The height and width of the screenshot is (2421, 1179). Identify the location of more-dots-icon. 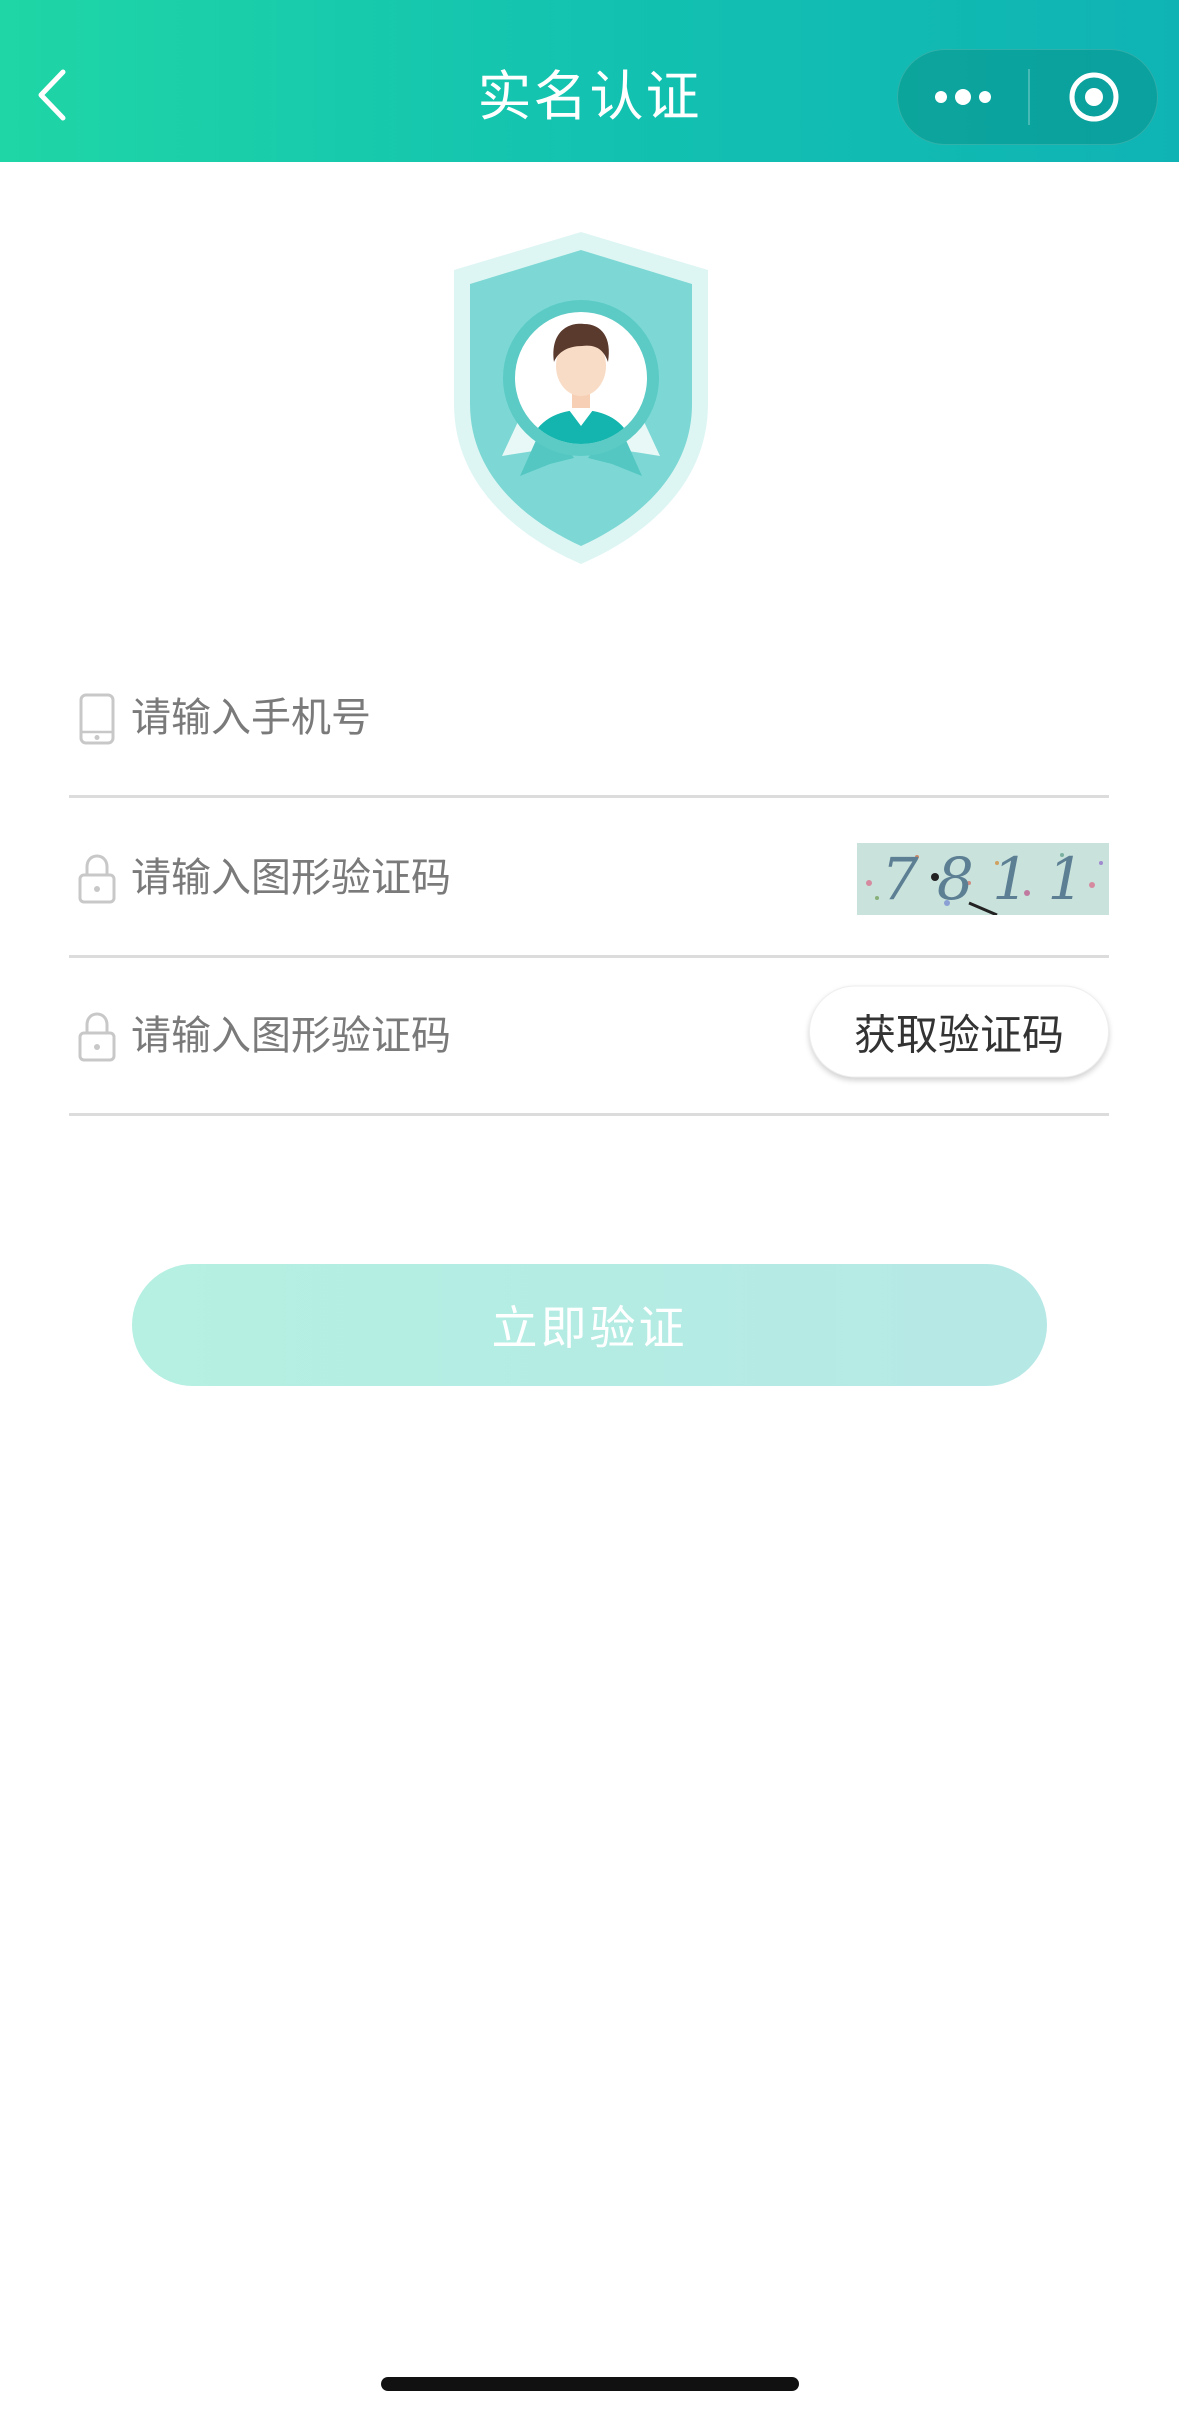
(963, 97).